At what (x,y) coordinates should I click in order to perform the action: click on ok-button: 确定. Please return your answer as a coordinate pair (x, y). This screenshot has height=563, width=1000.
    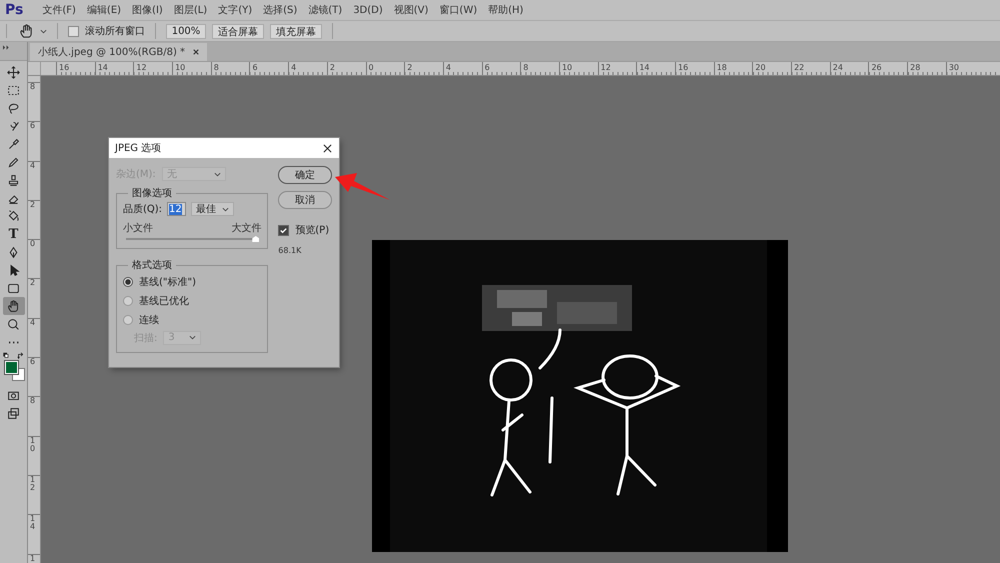
    Looking at the image, I should click on (305, 175).